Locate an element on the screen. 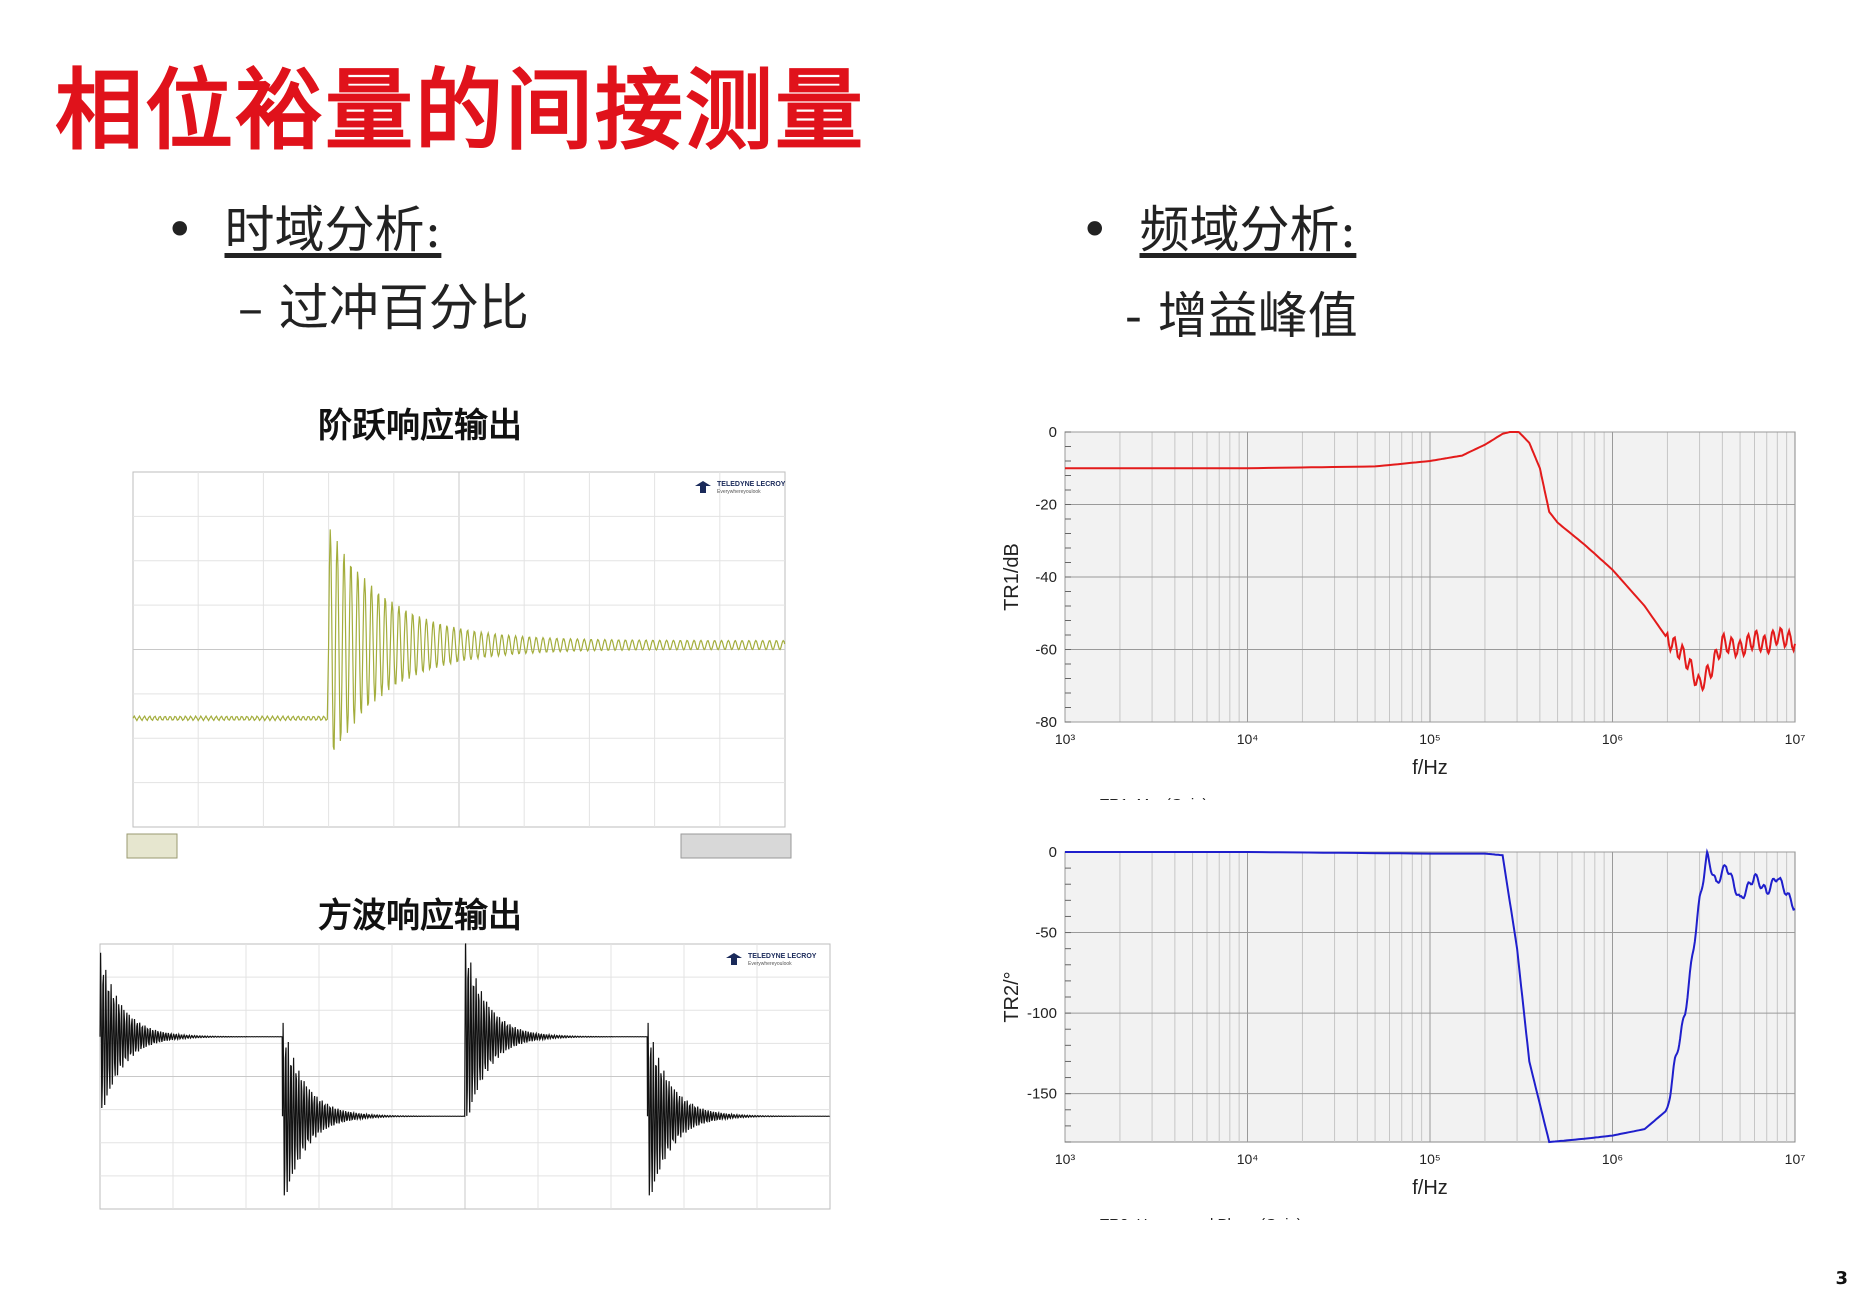 This screenshot has height=1311, width=1872. y-tick-label: -20 is located at coordinates (1046, 505).